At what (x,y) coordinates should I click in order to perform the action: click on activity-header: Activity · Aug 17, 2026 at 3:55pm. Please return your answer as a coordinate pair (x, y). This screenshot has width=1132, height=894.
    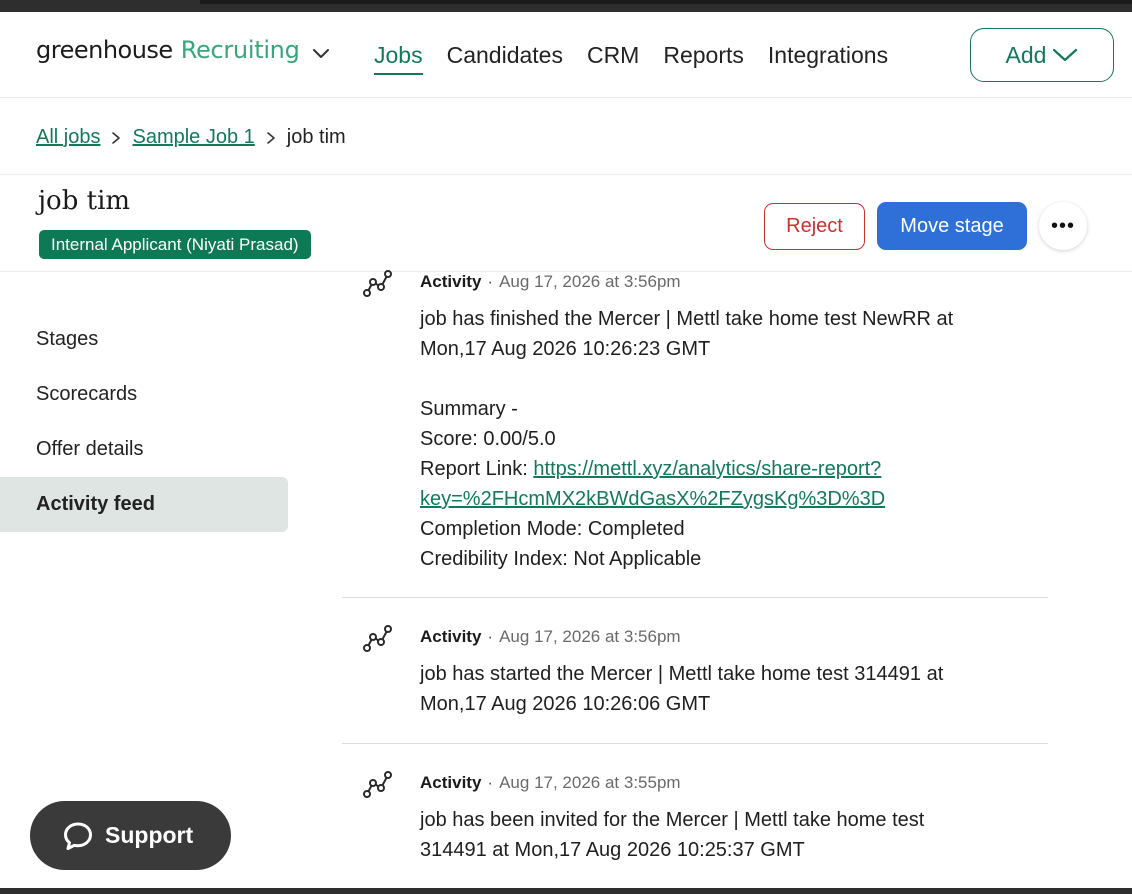
    Looking at the image, I should click on (550, 783).